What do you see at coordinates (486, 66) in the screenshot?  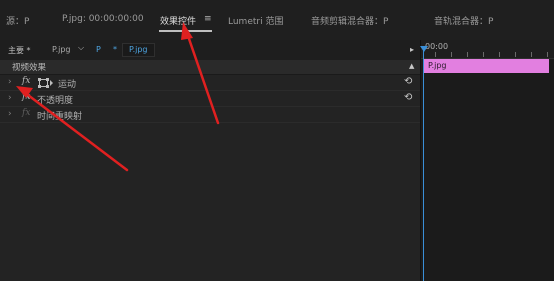 I see `clip-bar: P.jpg` at bounding box center [486, 66].